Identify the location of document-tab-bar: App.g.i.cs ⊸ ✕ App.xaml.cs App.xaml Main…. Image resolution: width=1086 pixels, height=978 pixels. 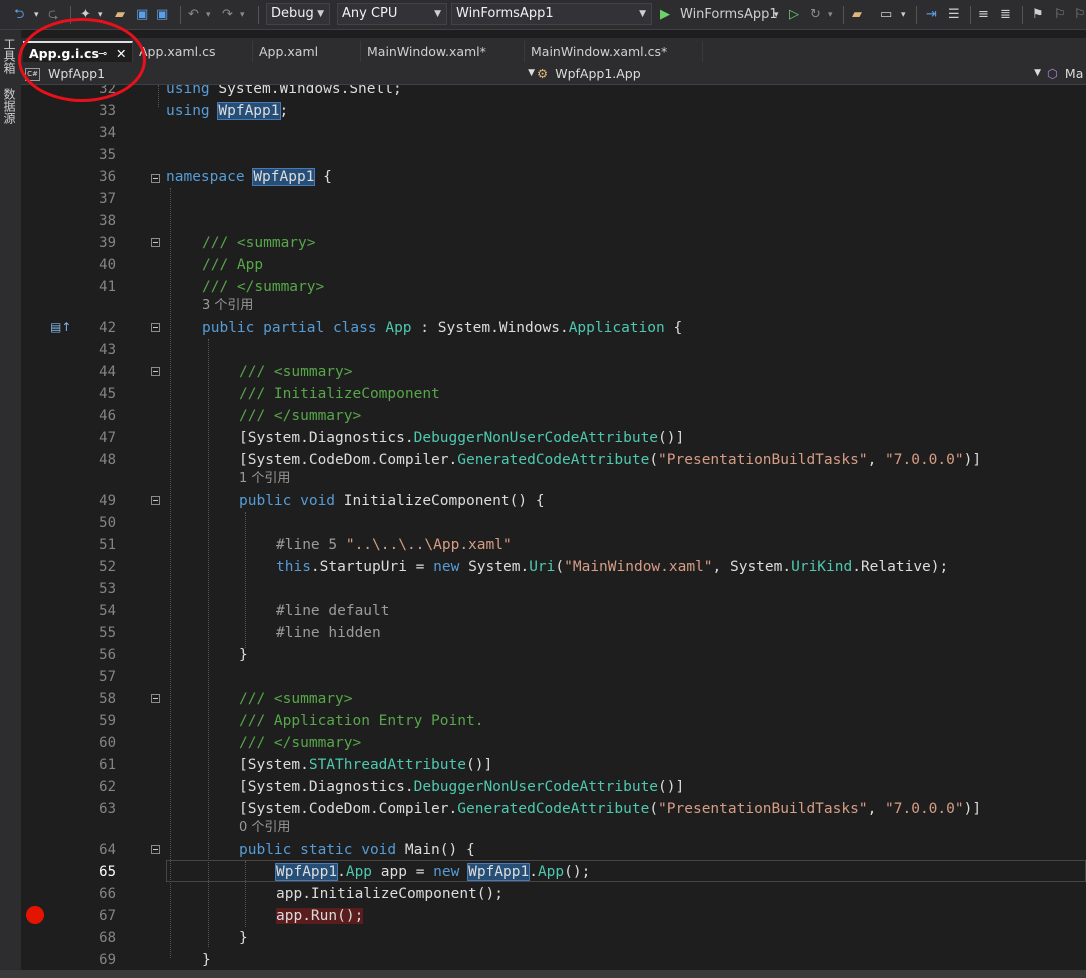
(553, 50).